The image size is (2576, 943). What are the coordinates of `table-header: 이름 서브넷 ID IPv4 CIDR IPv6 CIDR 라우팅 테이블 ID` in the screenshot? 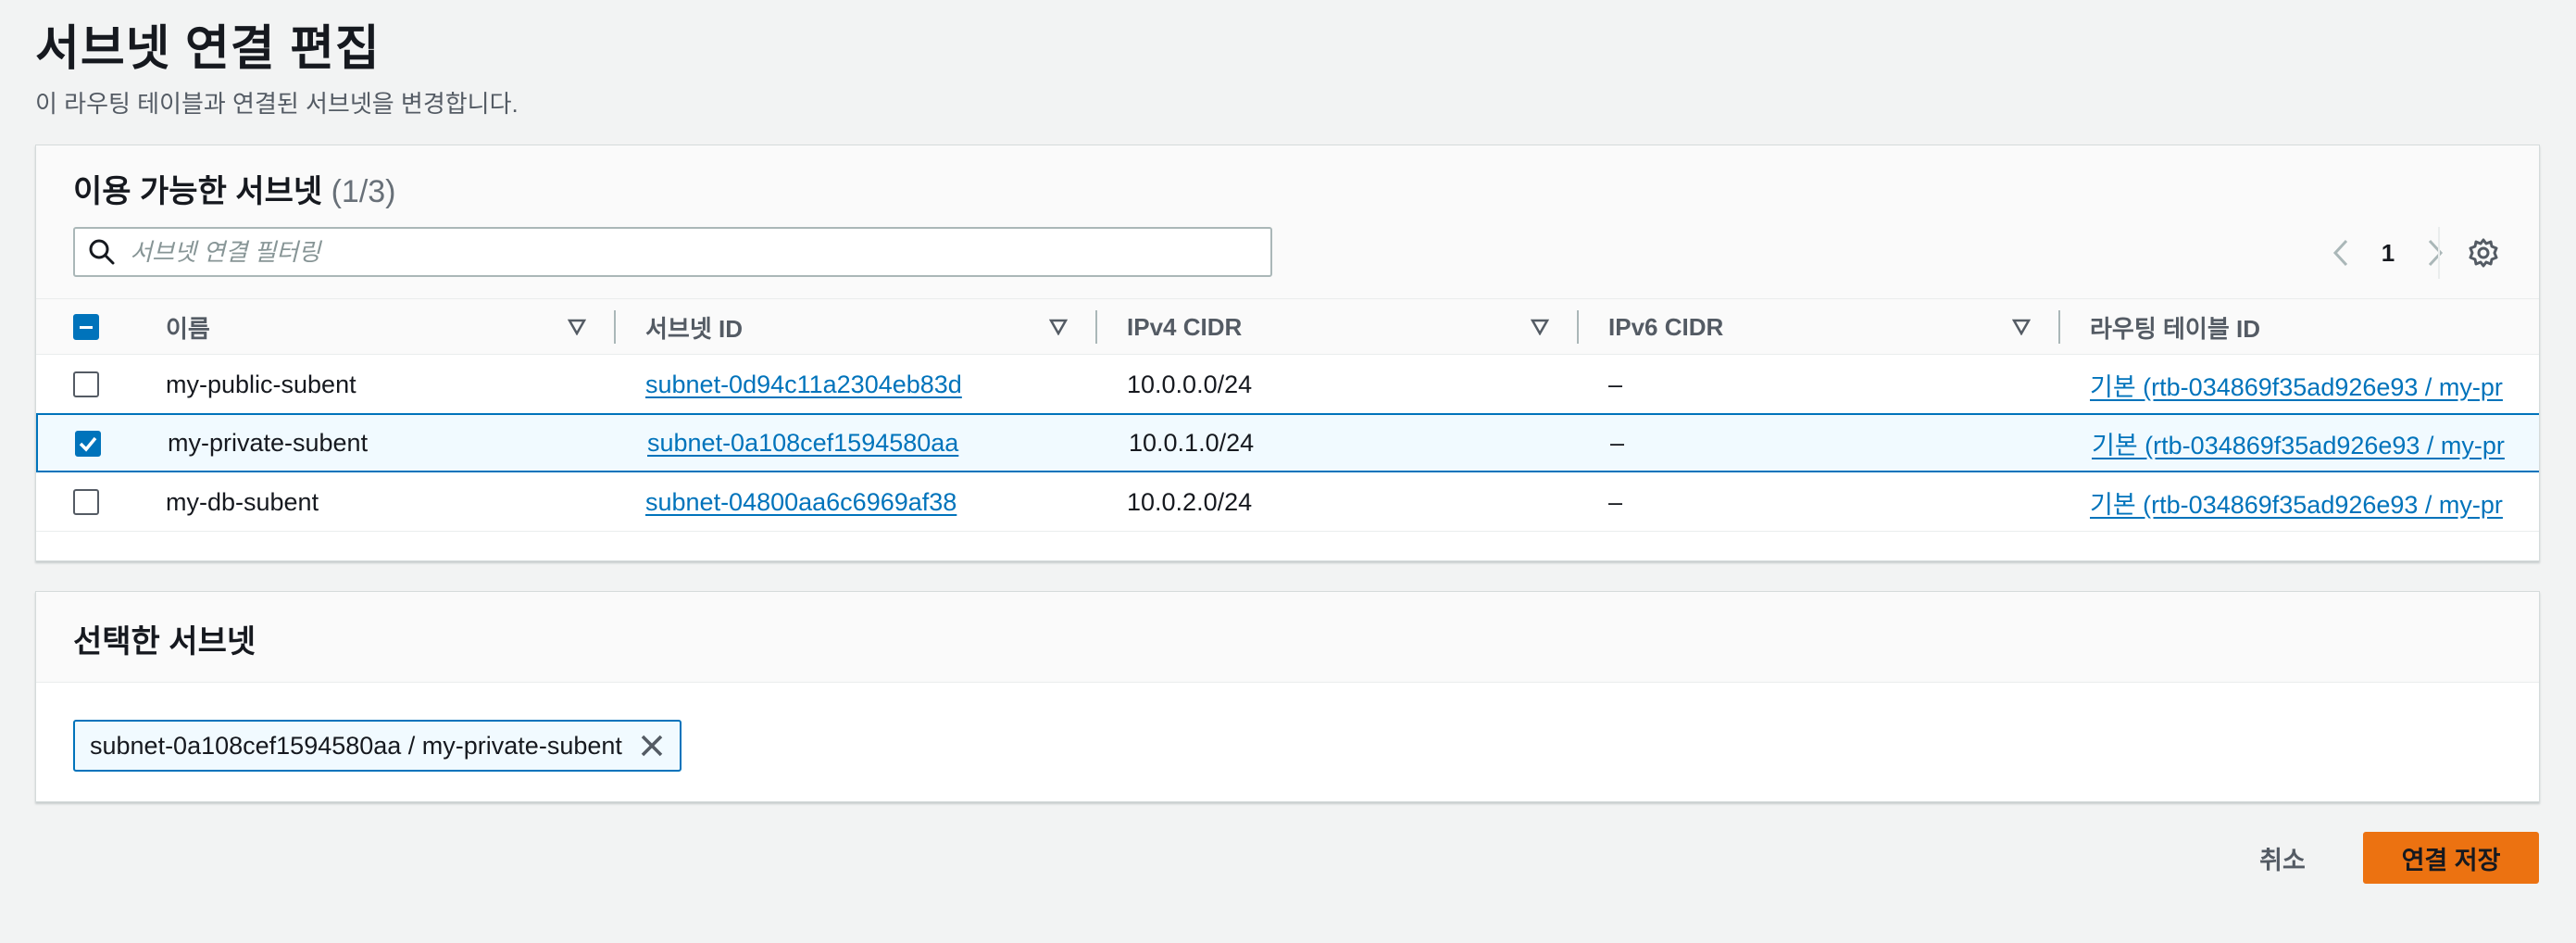 It's located at (1287, 327).